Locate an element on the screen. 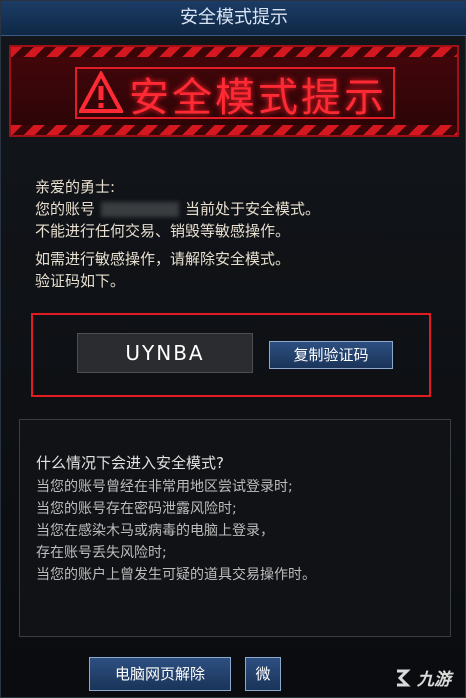 This screenshot has height=698, width=466. account-status-line: 您的账号 当前处于安全模式。 is located at coordinates (177, 209).